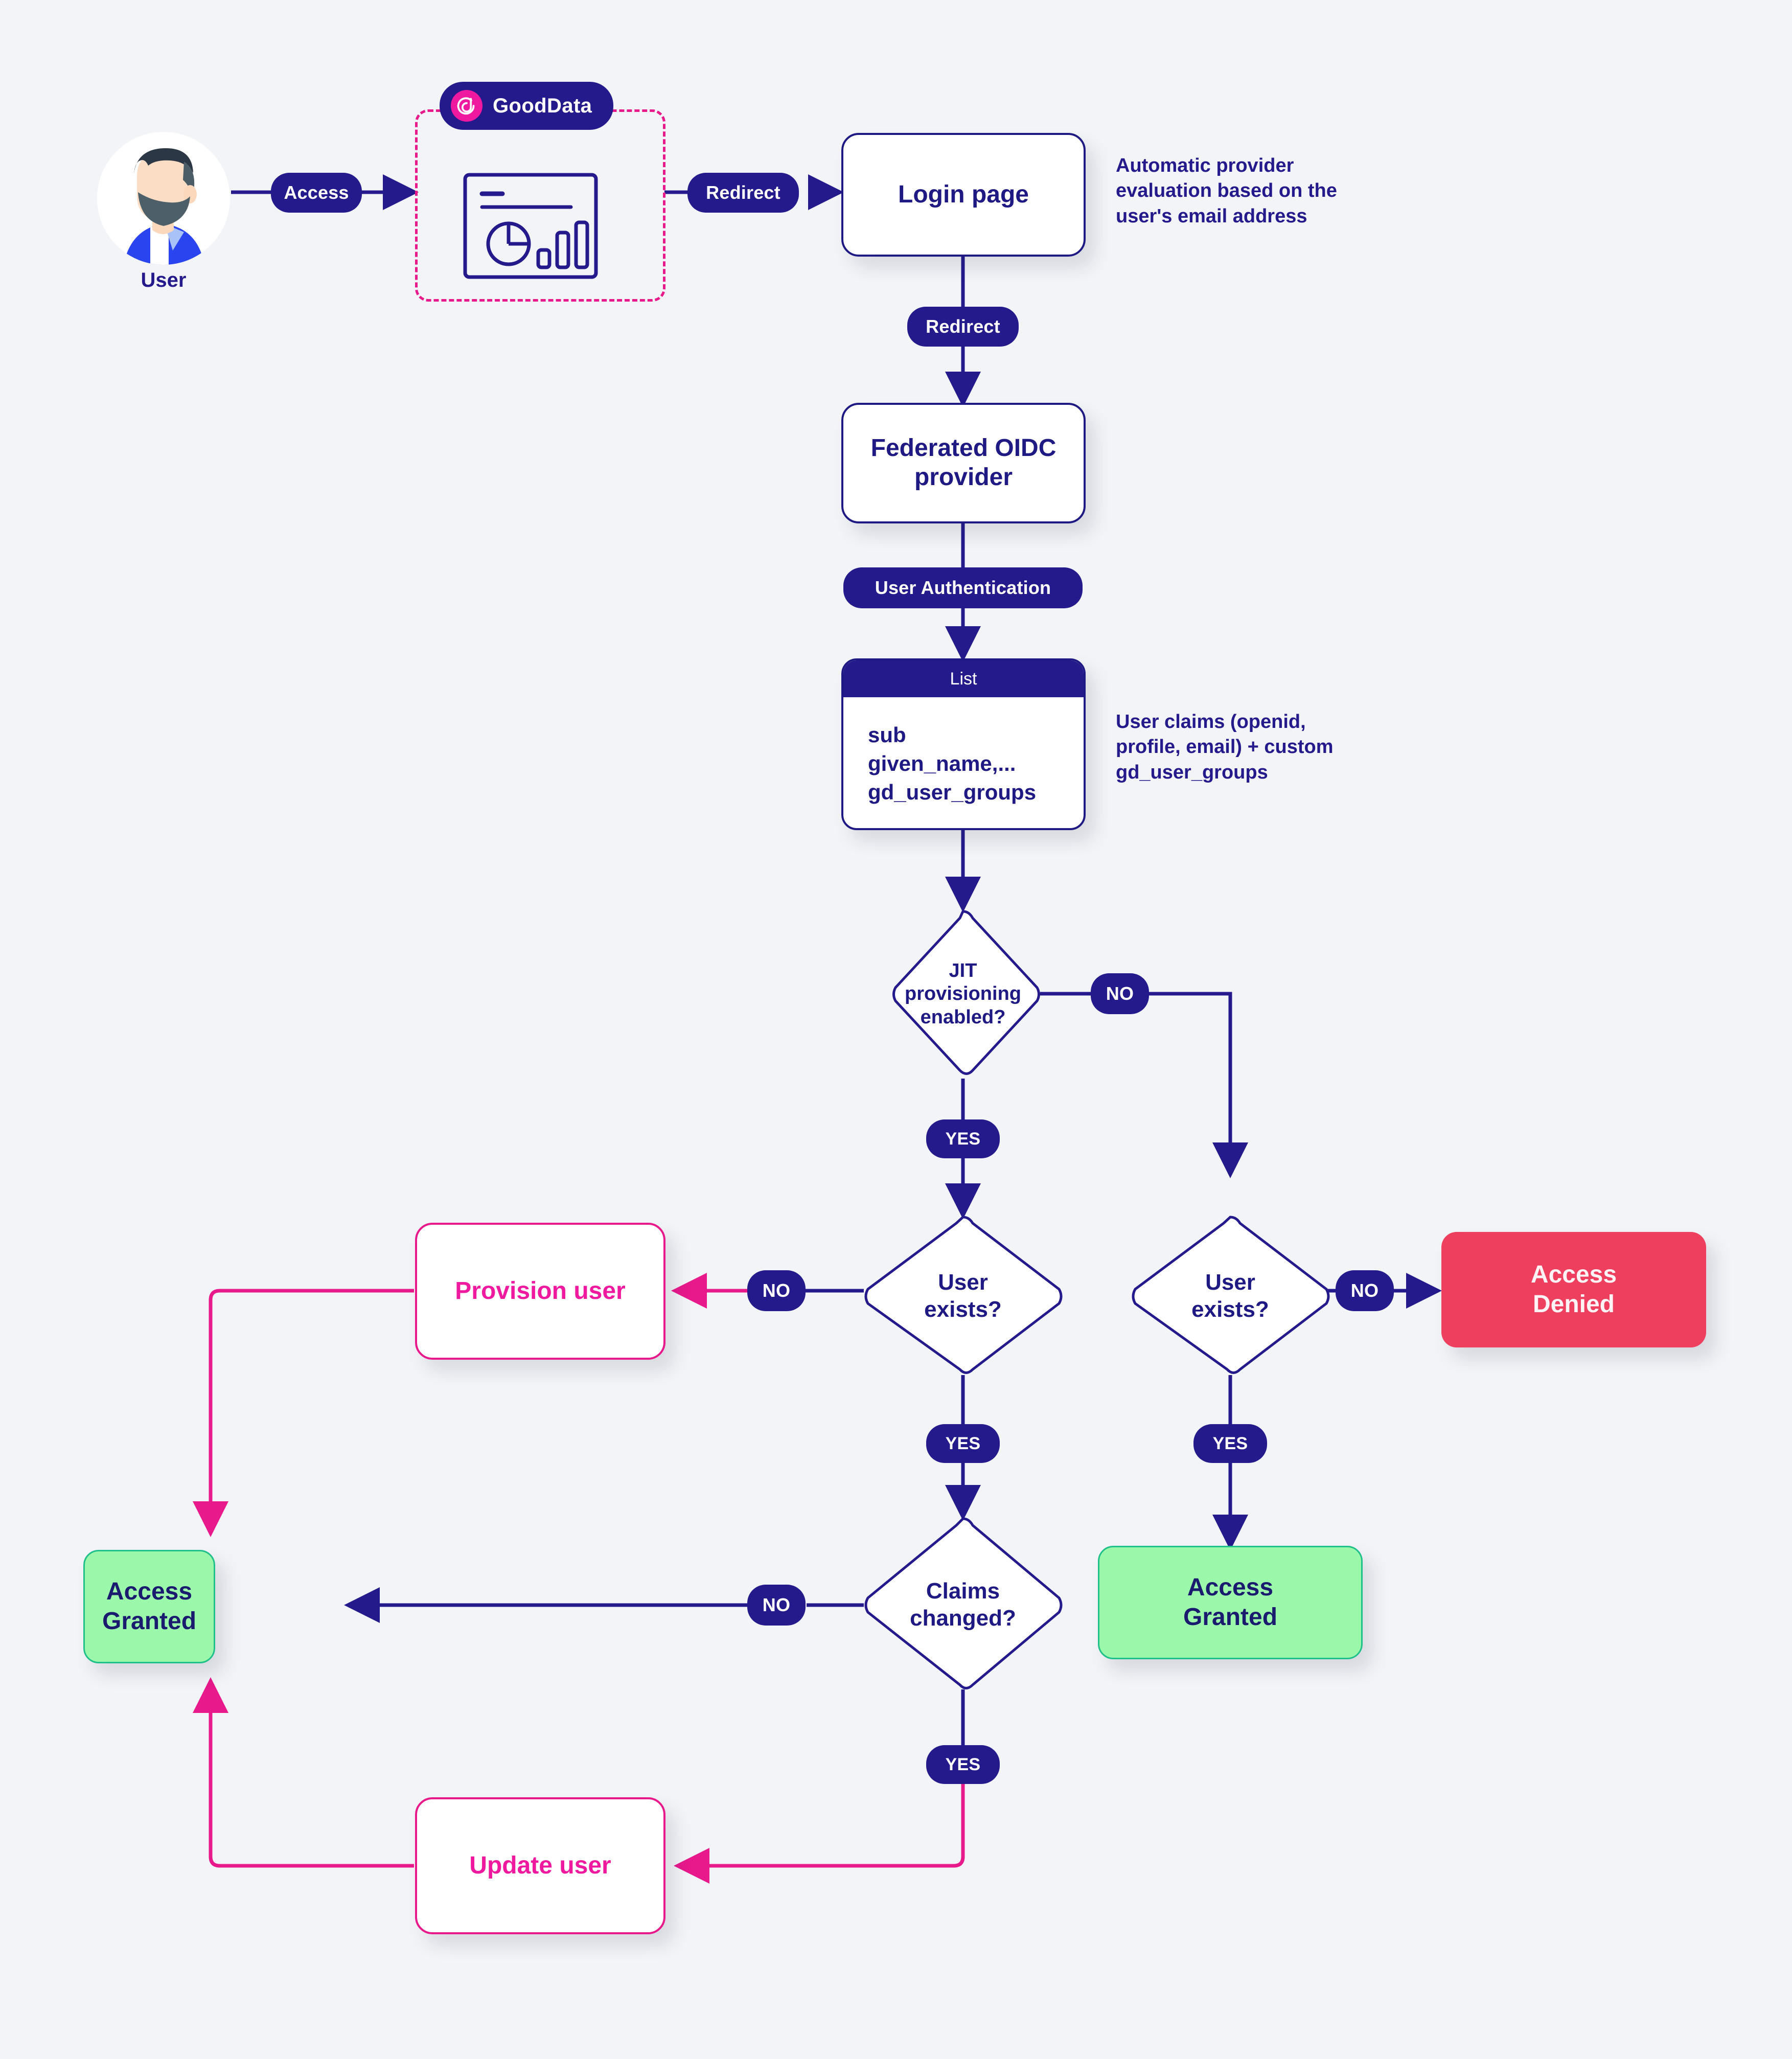  Describe the element at coordinates (316, 193) in the screenshot. I see `edge-label-access: Access` at that location.